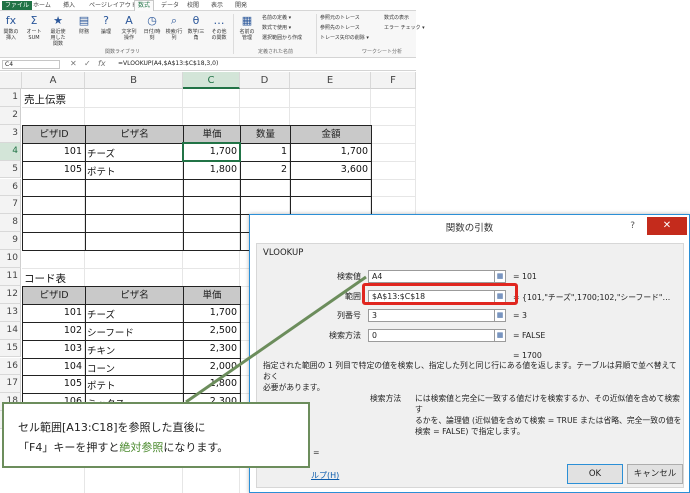 Image resolution: width=690 pixels, height=493 pixels. Describe the element at coordinates (174, 20) in the screenshot. I see `ribbon-button-icon: ⌕` at that location.